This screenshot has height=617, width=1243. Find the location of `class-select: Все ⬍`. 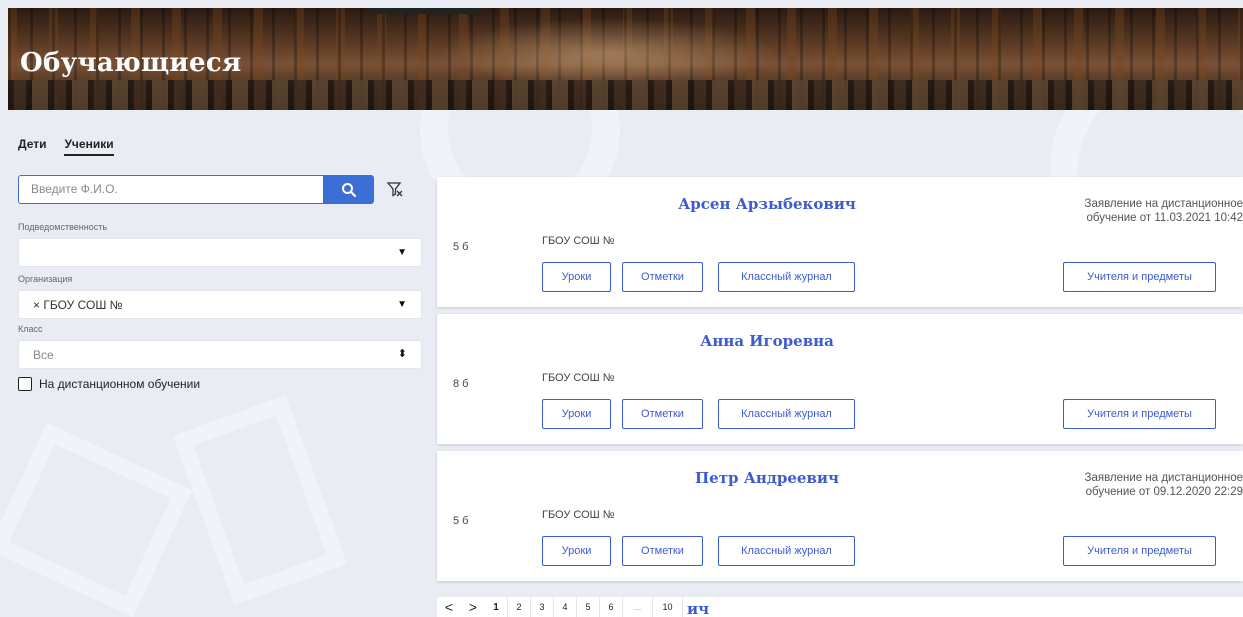

class-select: Все ⬍ is located at coordinates (220, 354).